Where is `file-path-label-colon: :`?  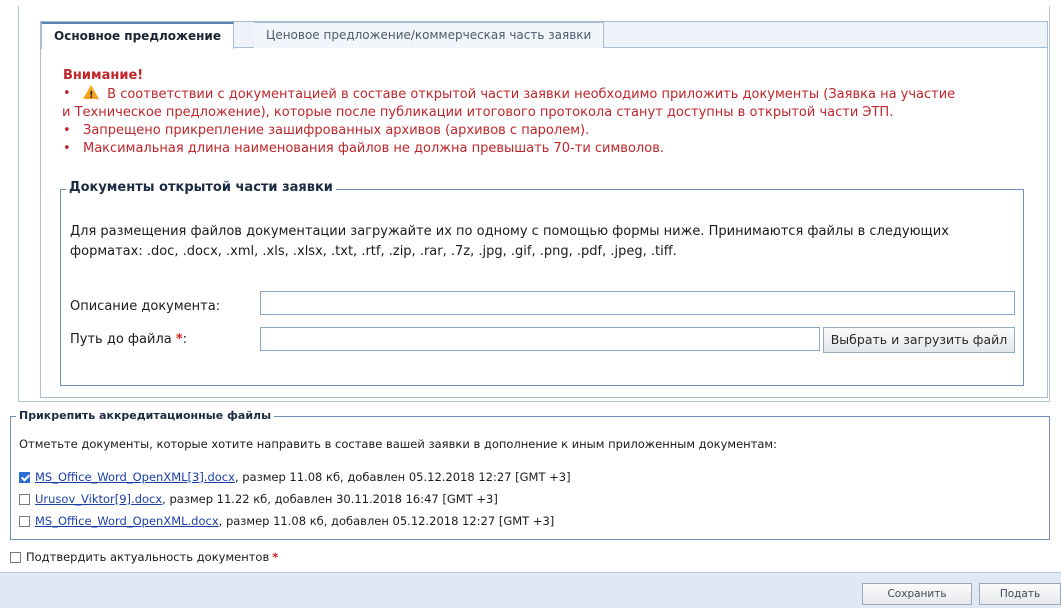 file-path-label-colon: : is located at coordinates (185, 339).